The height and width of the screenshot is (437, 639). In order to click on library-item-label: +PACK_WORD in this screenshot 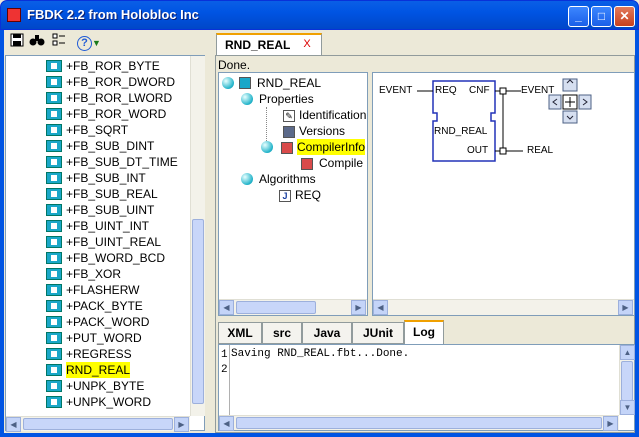, I will do `click(108, 322)`.